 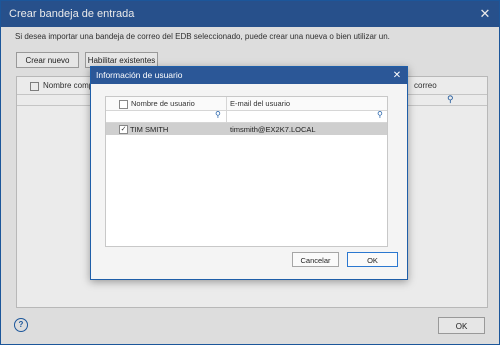 I want to click on select-all-checkbox, so click(x=123, y=104).